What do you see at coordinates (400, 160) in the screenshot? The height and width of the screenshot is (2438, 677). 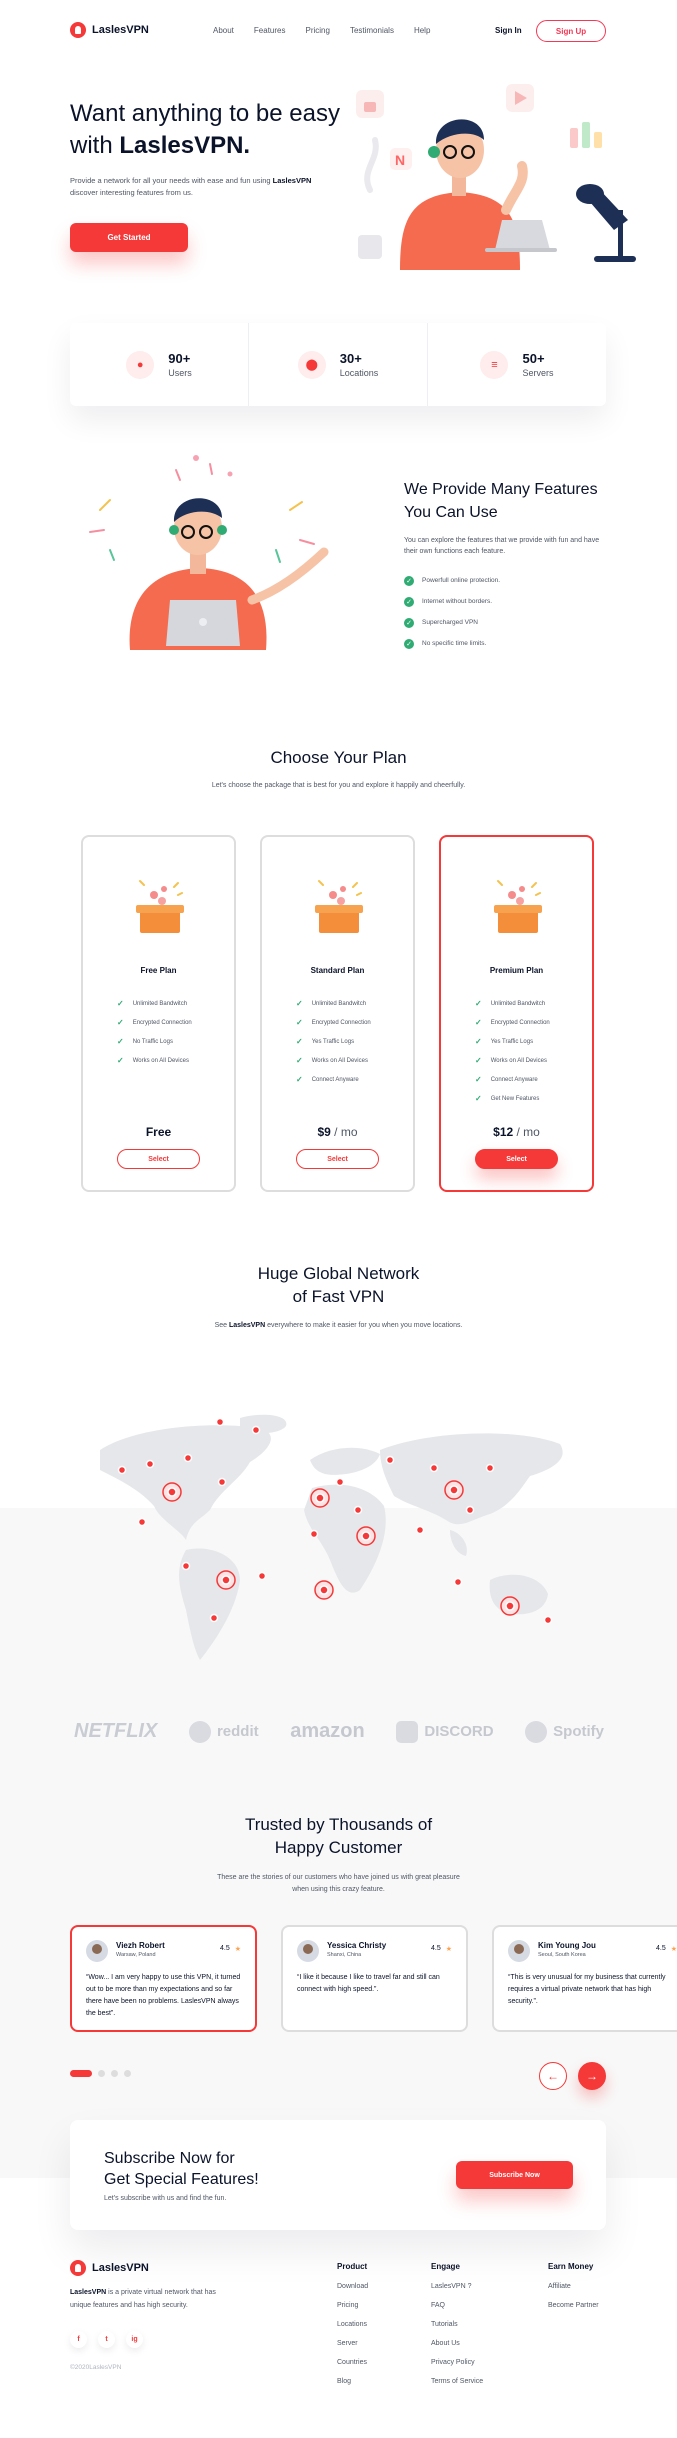 I see `svg-text: N` at bounding box center [400, 160].